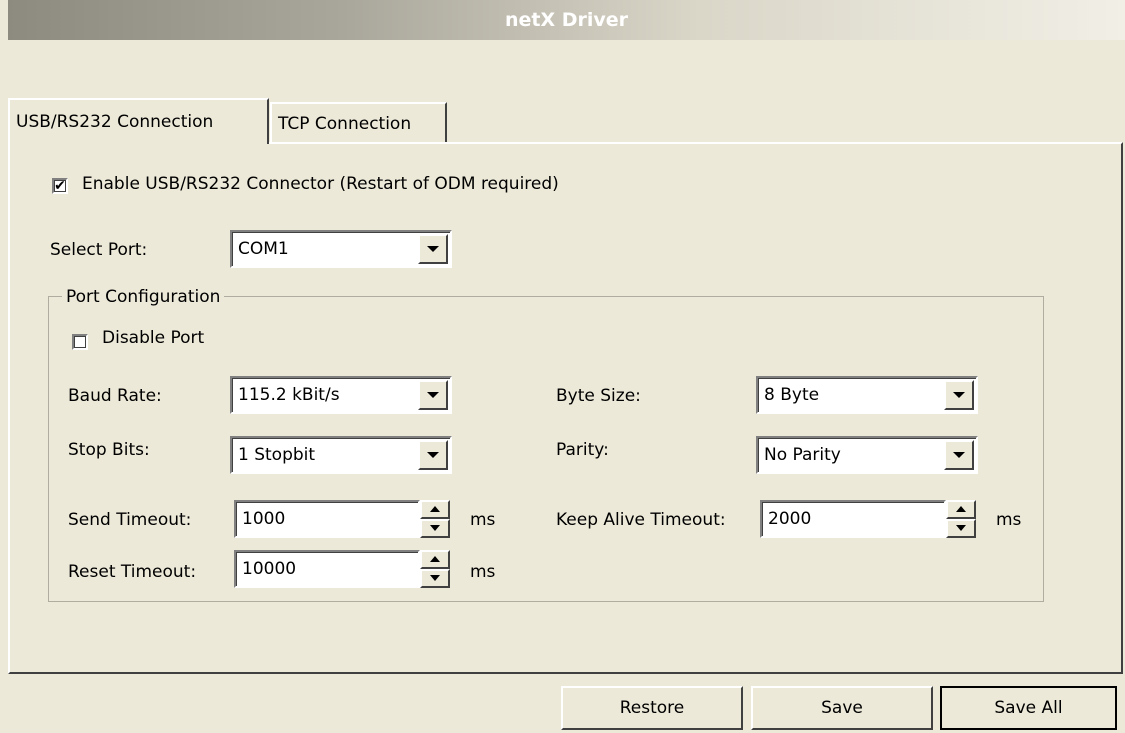  Describe the element at coordinates (652, 708) in the screenshot. I see `restore-button: Restore` at that location.